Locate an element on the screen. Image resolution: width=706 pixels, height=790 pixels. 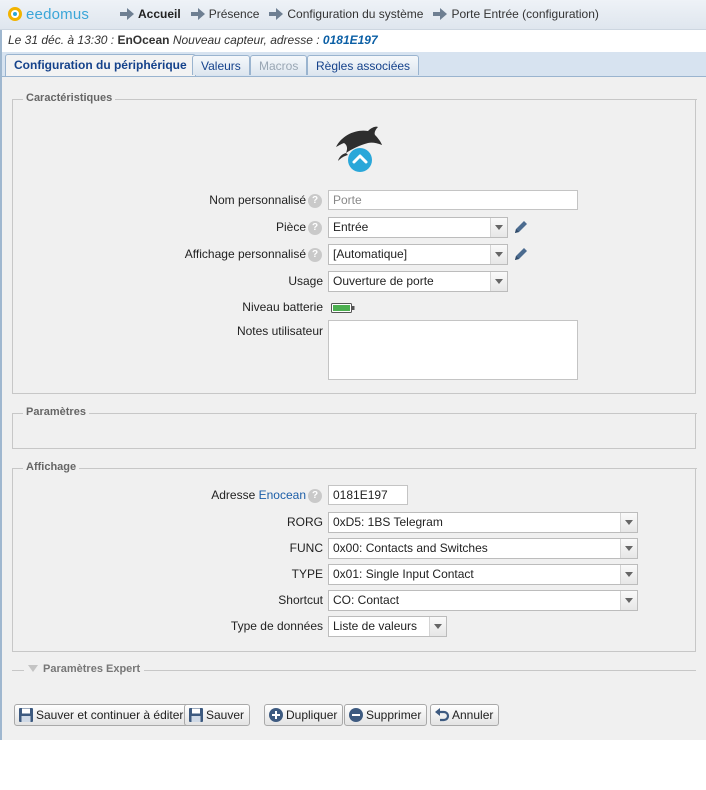
breadcrumb-item-porte-entree: Porte Entrée (configuration) is located at coordinates (516, 14).